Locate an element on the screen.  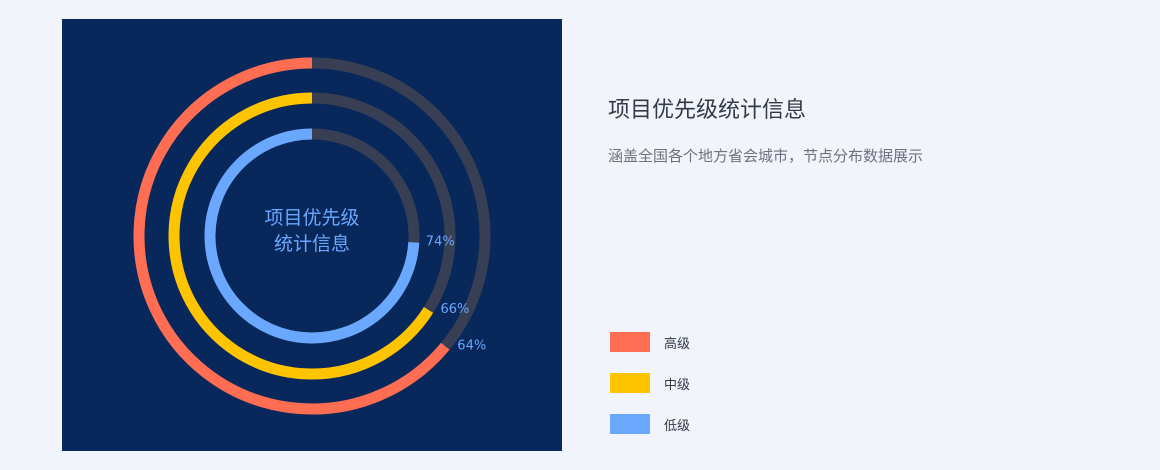
legend-item-high: 高级 is located at coordinates (650, 342).